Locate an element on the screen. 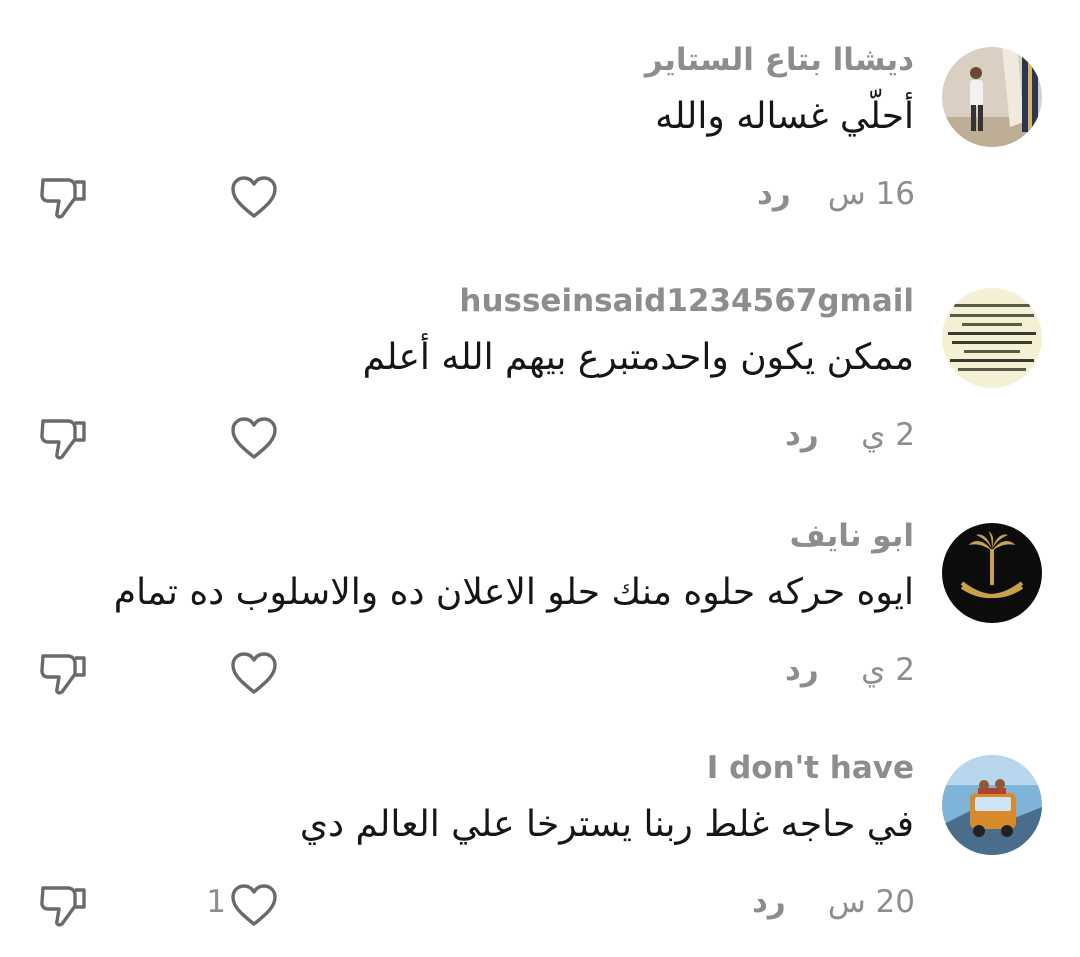 The image size is (1080, 957). comment-text: أحلّي غساله والله is located at coordinates (784, 116).